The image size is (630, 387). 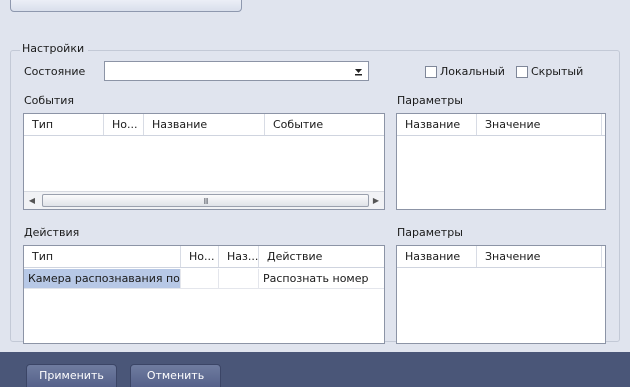 I want to click on action-row-name, so click(x=239, y=278).